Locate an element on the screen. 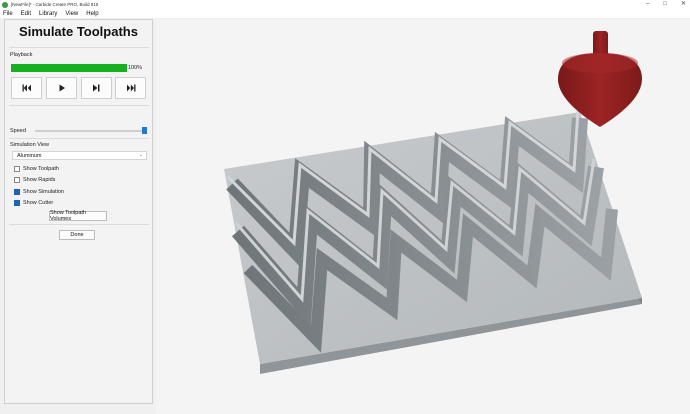  show-toolpath-label: Show Toolpath is located at coordinates (41, 169).